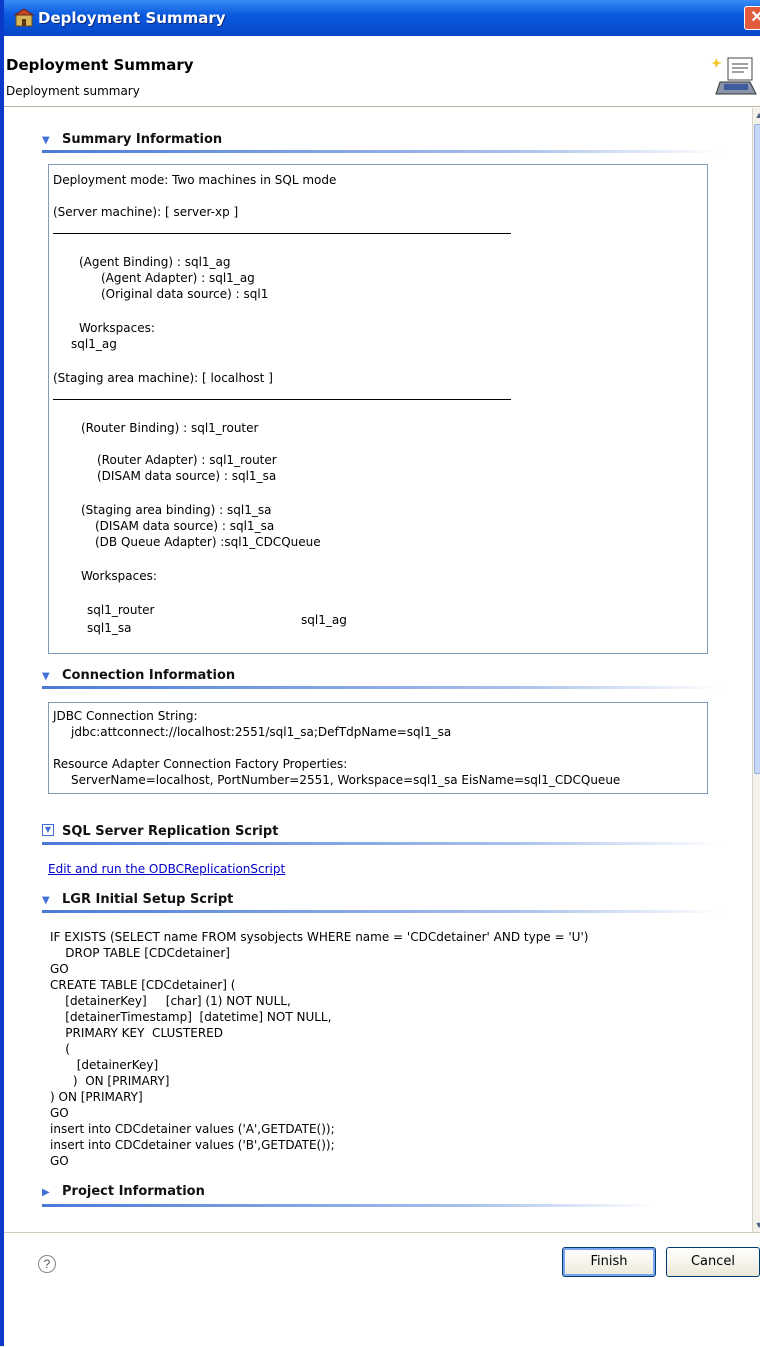 This screenshot has width=760, height=1347. What do you see at coordinates (136, 1033) in the screenshot?
I see `script-line: PRIMARY KEY CLUSTERED` at bounding box center [136, 1033].